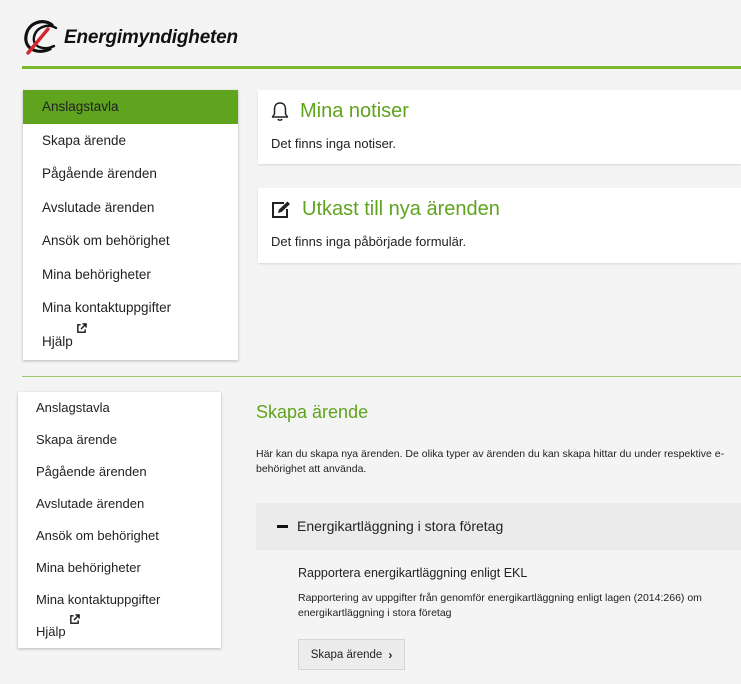 The image size is (741, 684). Describe the element at coordinates (312, 412) in the screenshot. I see `page-title: Skapa ärende` at that location.